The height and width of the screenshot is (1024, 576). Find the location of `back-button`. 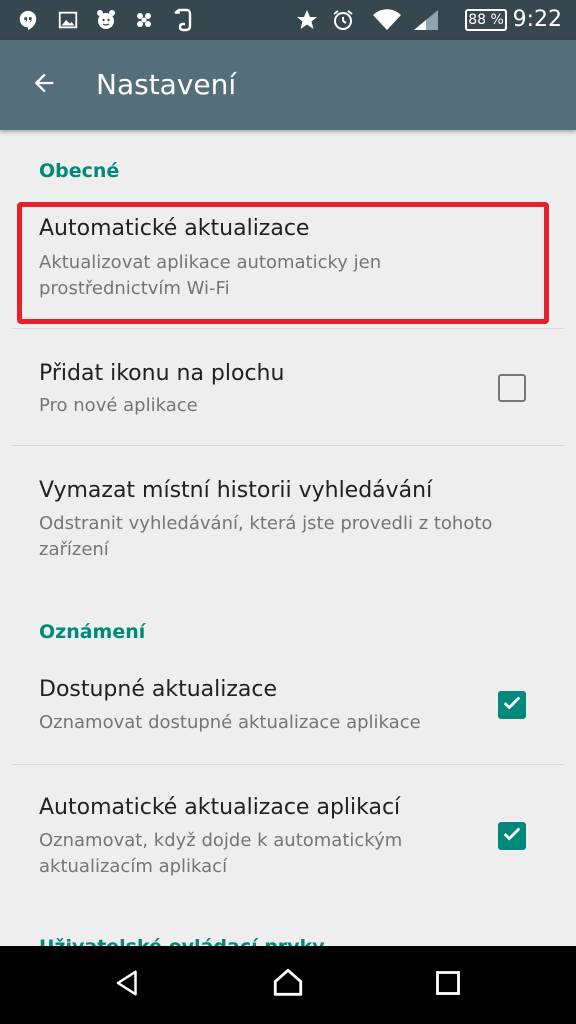

back-button is located at coordinates (44, 85).